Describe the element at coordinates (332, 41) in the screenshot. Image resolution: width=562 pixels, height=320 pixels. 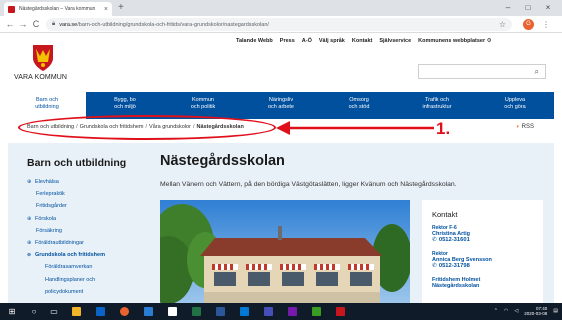
I see `utility-link-language: Välj språk` at that location.